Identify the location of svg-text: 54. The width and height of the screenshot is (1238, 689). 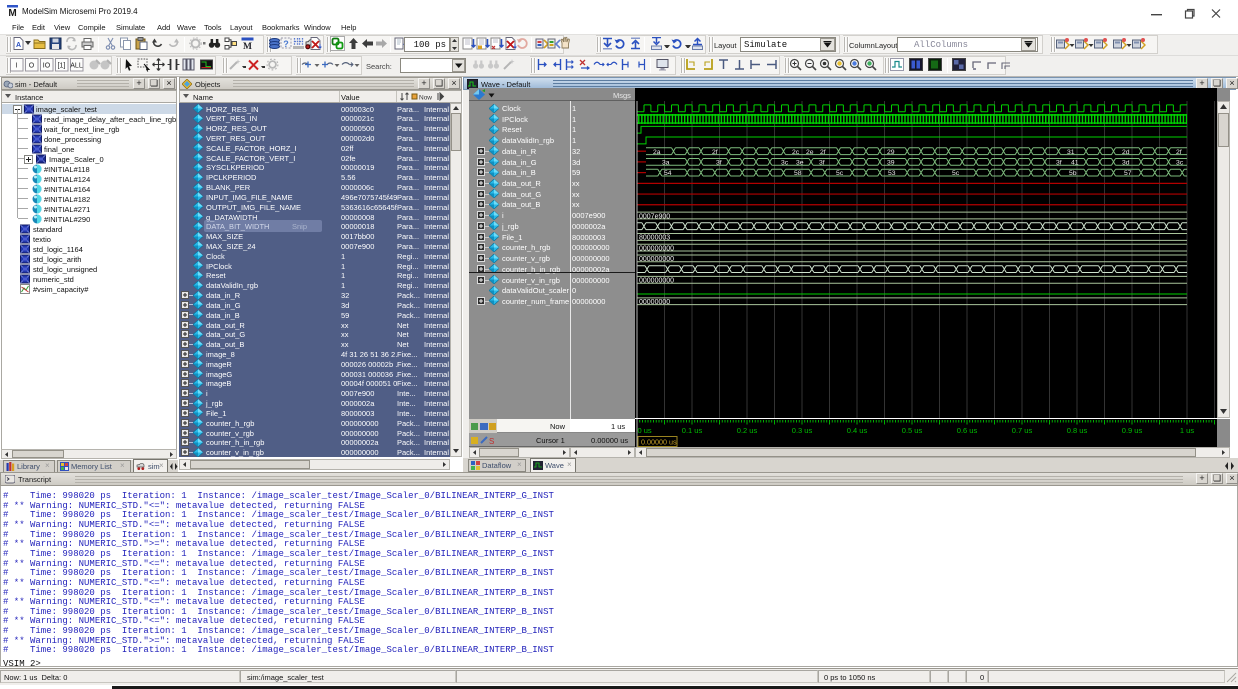
(668, 173).